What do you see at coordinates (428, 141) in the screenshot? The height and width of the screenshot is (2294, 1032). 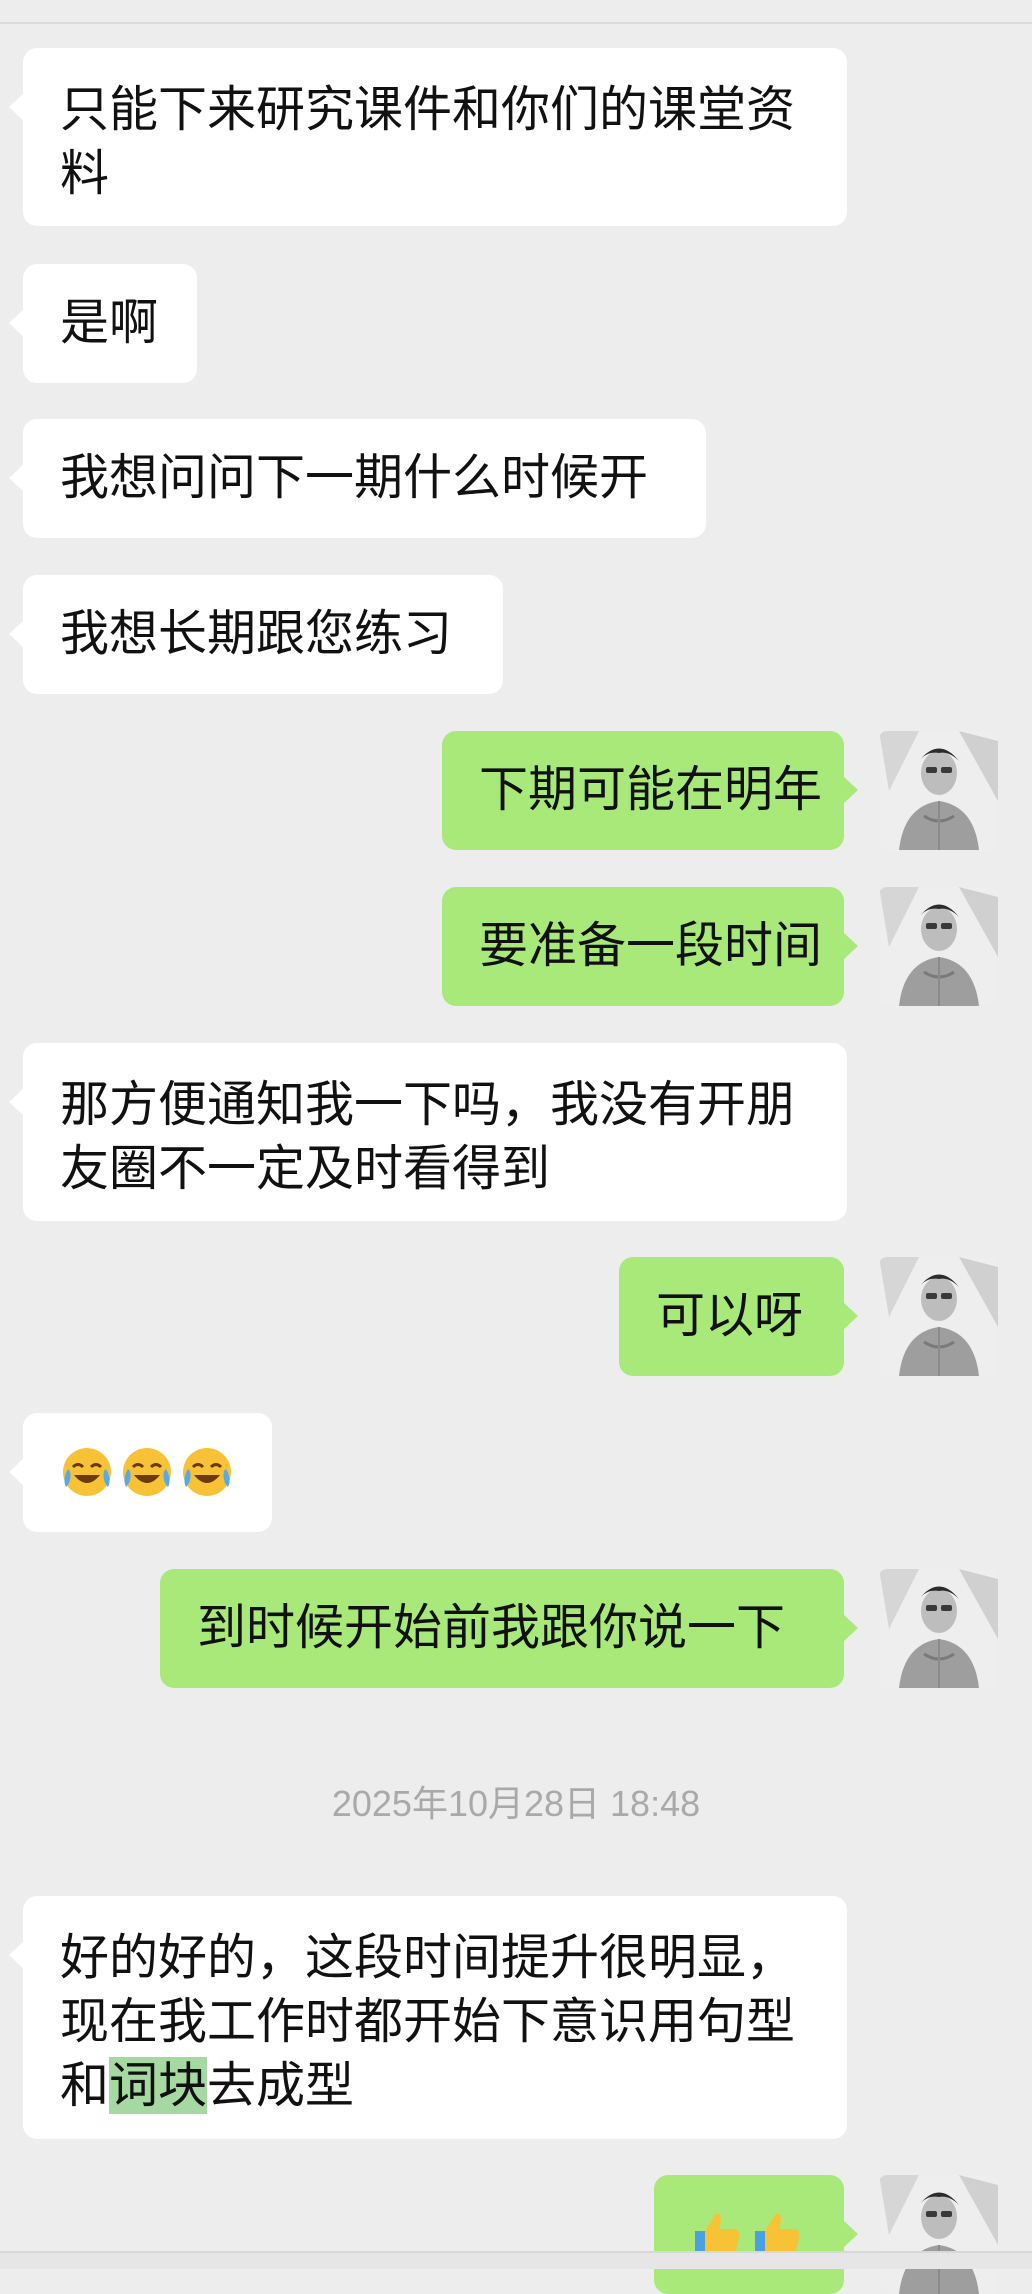 I see `message-text: 只能下来研究课件和你们的课堂资料` at bounding box center [428, 141].